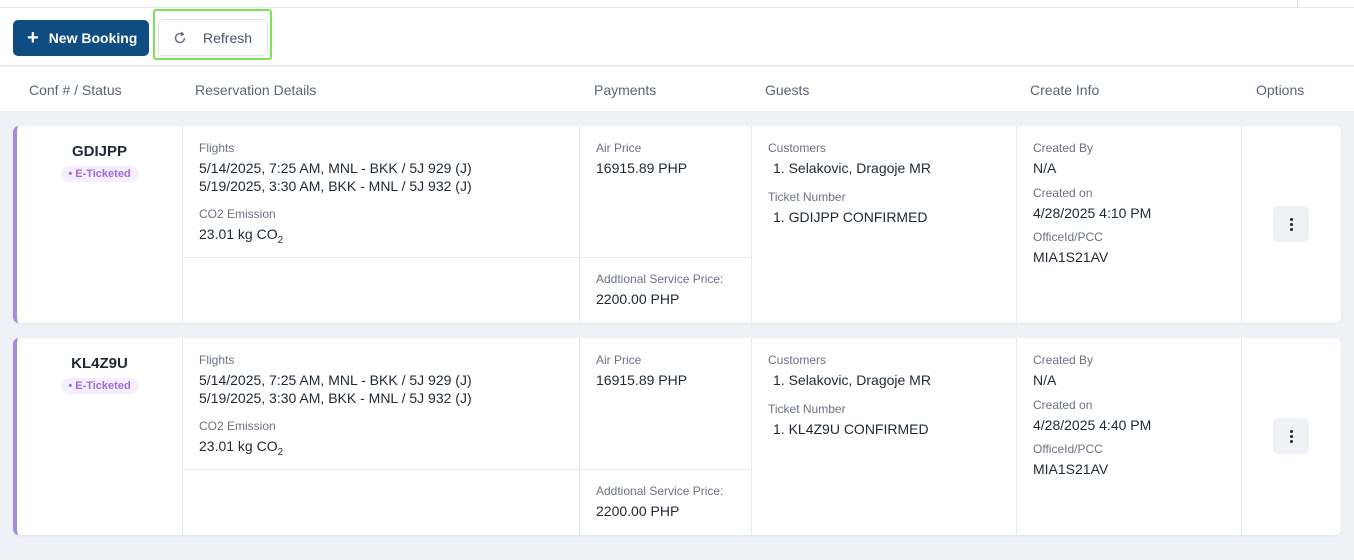 The width and height of the screenshot is (1354, 560). I want to click on plus-icon: +, so click(33, 38).